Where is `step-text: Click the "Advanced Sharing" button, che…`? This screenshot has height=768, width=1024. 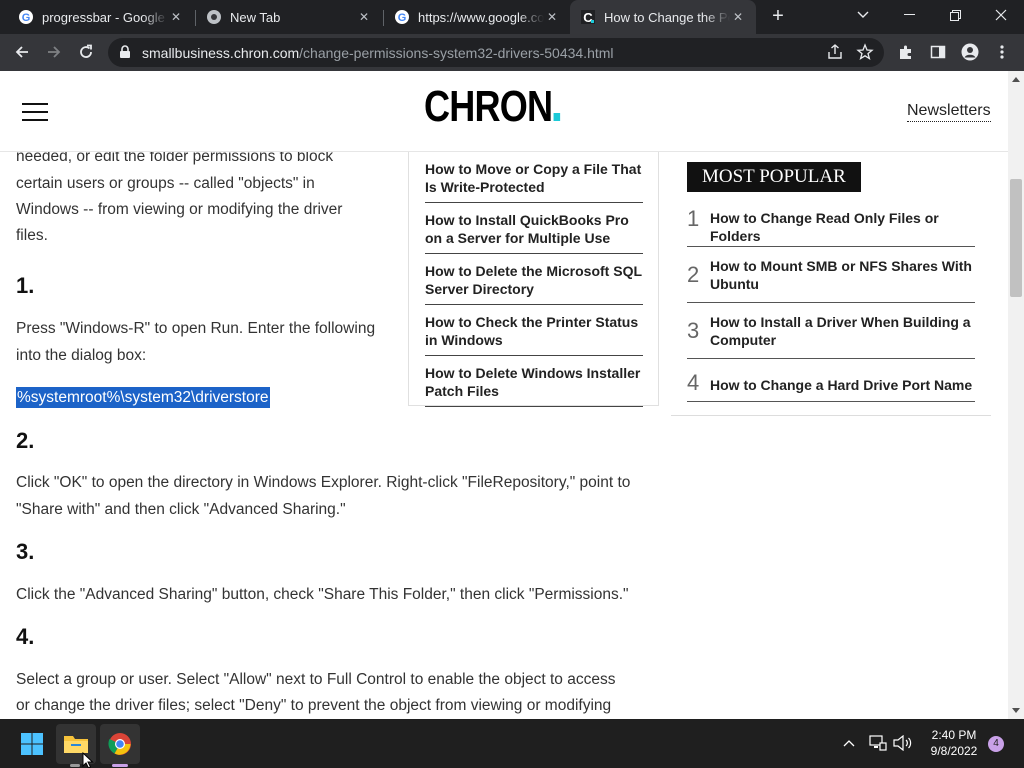 step-text: Click the "Advanced Sharing" button, che… is located at coordinates (322, 594).